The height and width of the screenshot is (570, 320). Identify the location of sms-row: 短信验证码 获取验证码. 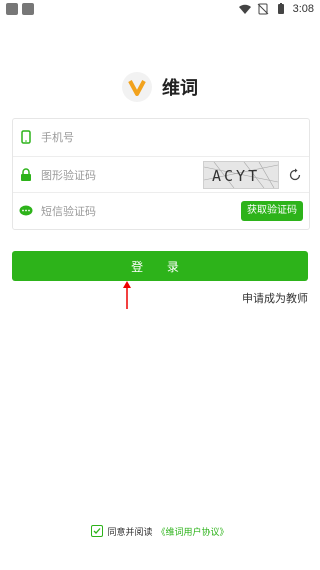
(161, 210).